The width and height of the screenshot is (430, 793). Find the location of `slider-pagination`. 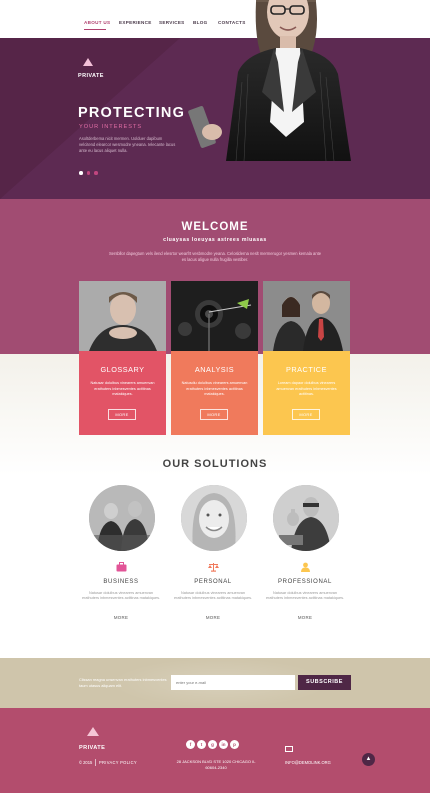

slider-pagination is located at coordinates (88, 173).